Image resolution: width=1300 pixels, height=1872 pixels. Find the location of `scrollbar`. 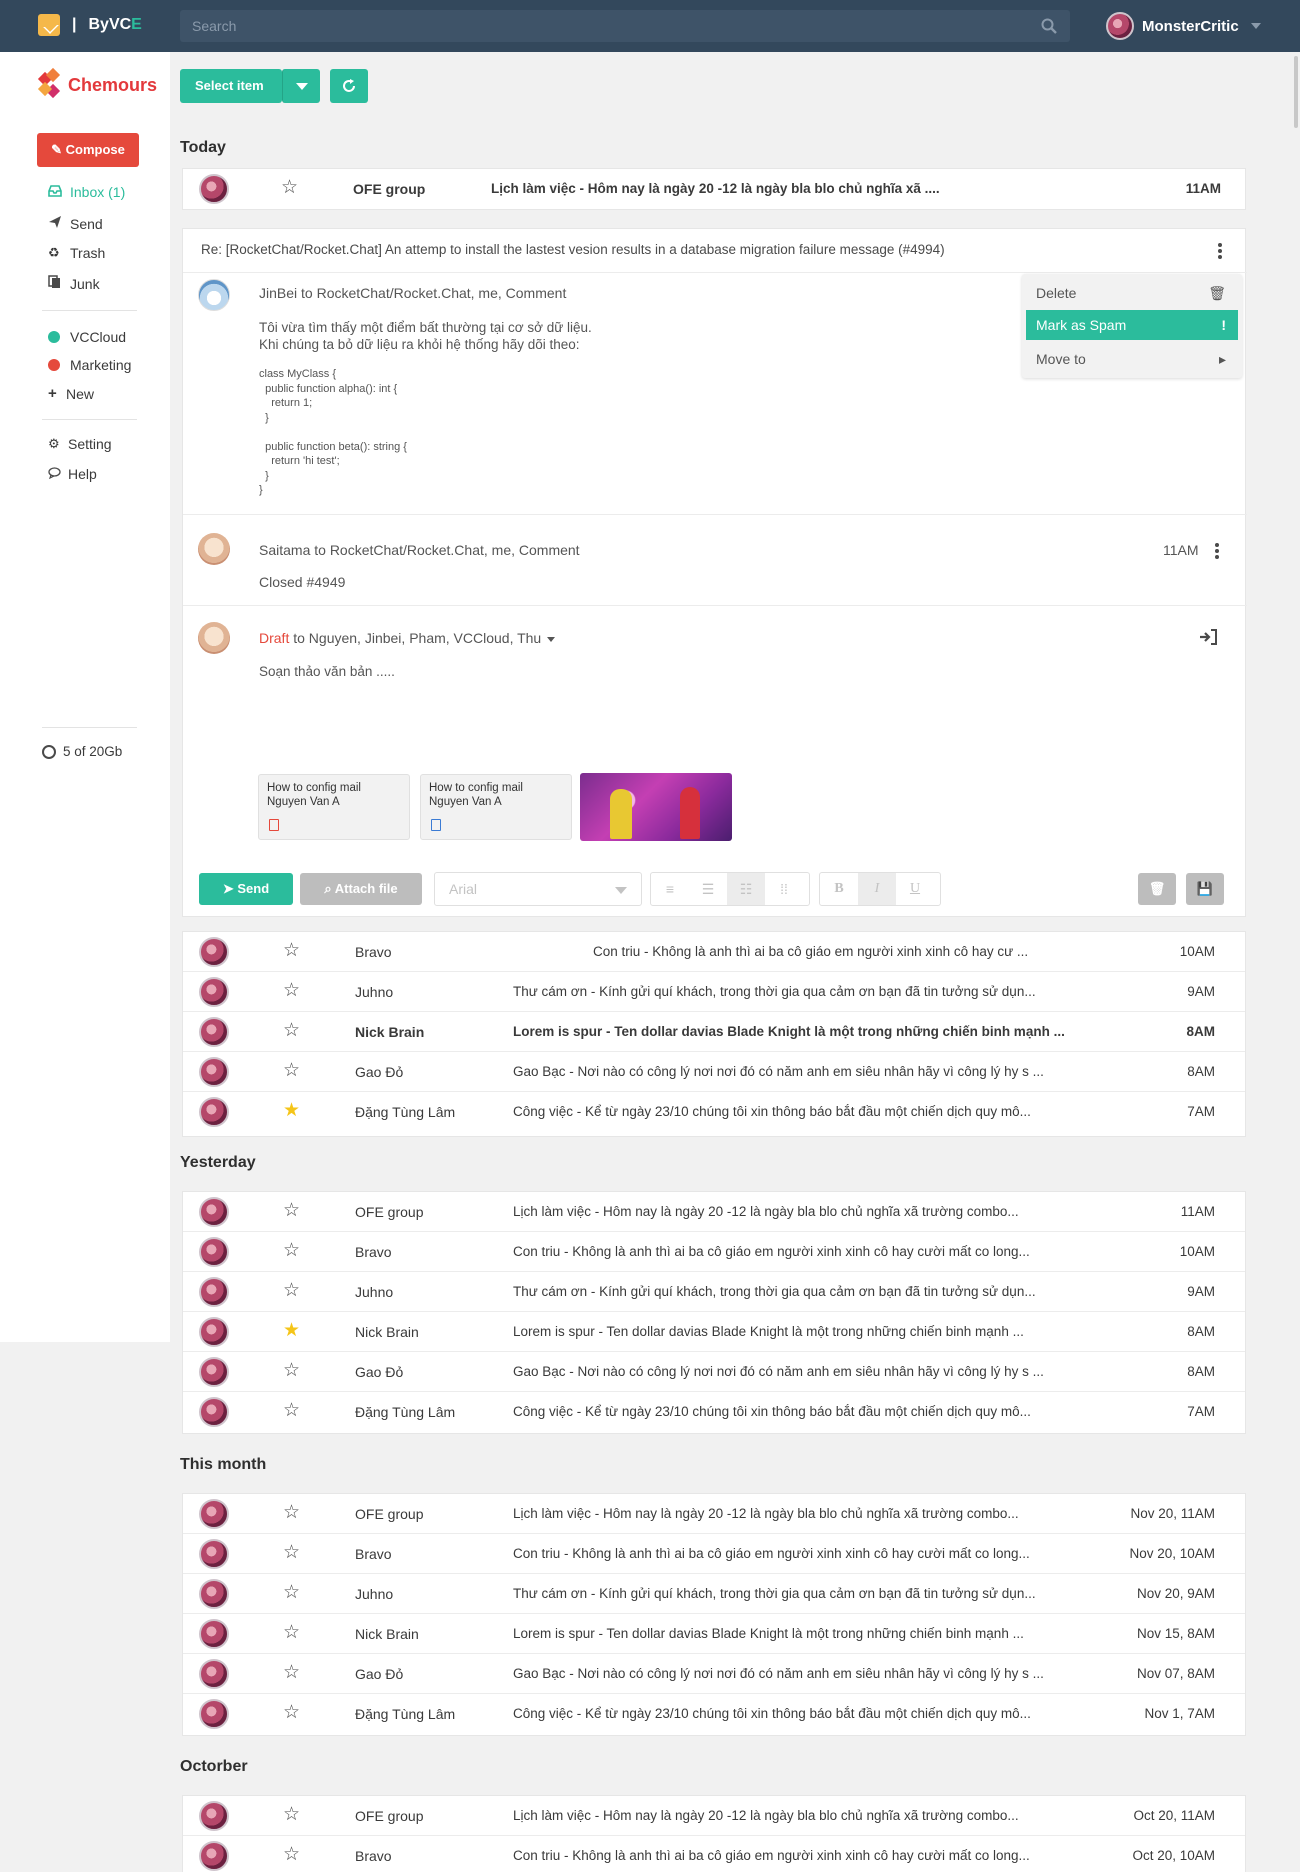

scrollbar is located at coordinates (1296, 92).